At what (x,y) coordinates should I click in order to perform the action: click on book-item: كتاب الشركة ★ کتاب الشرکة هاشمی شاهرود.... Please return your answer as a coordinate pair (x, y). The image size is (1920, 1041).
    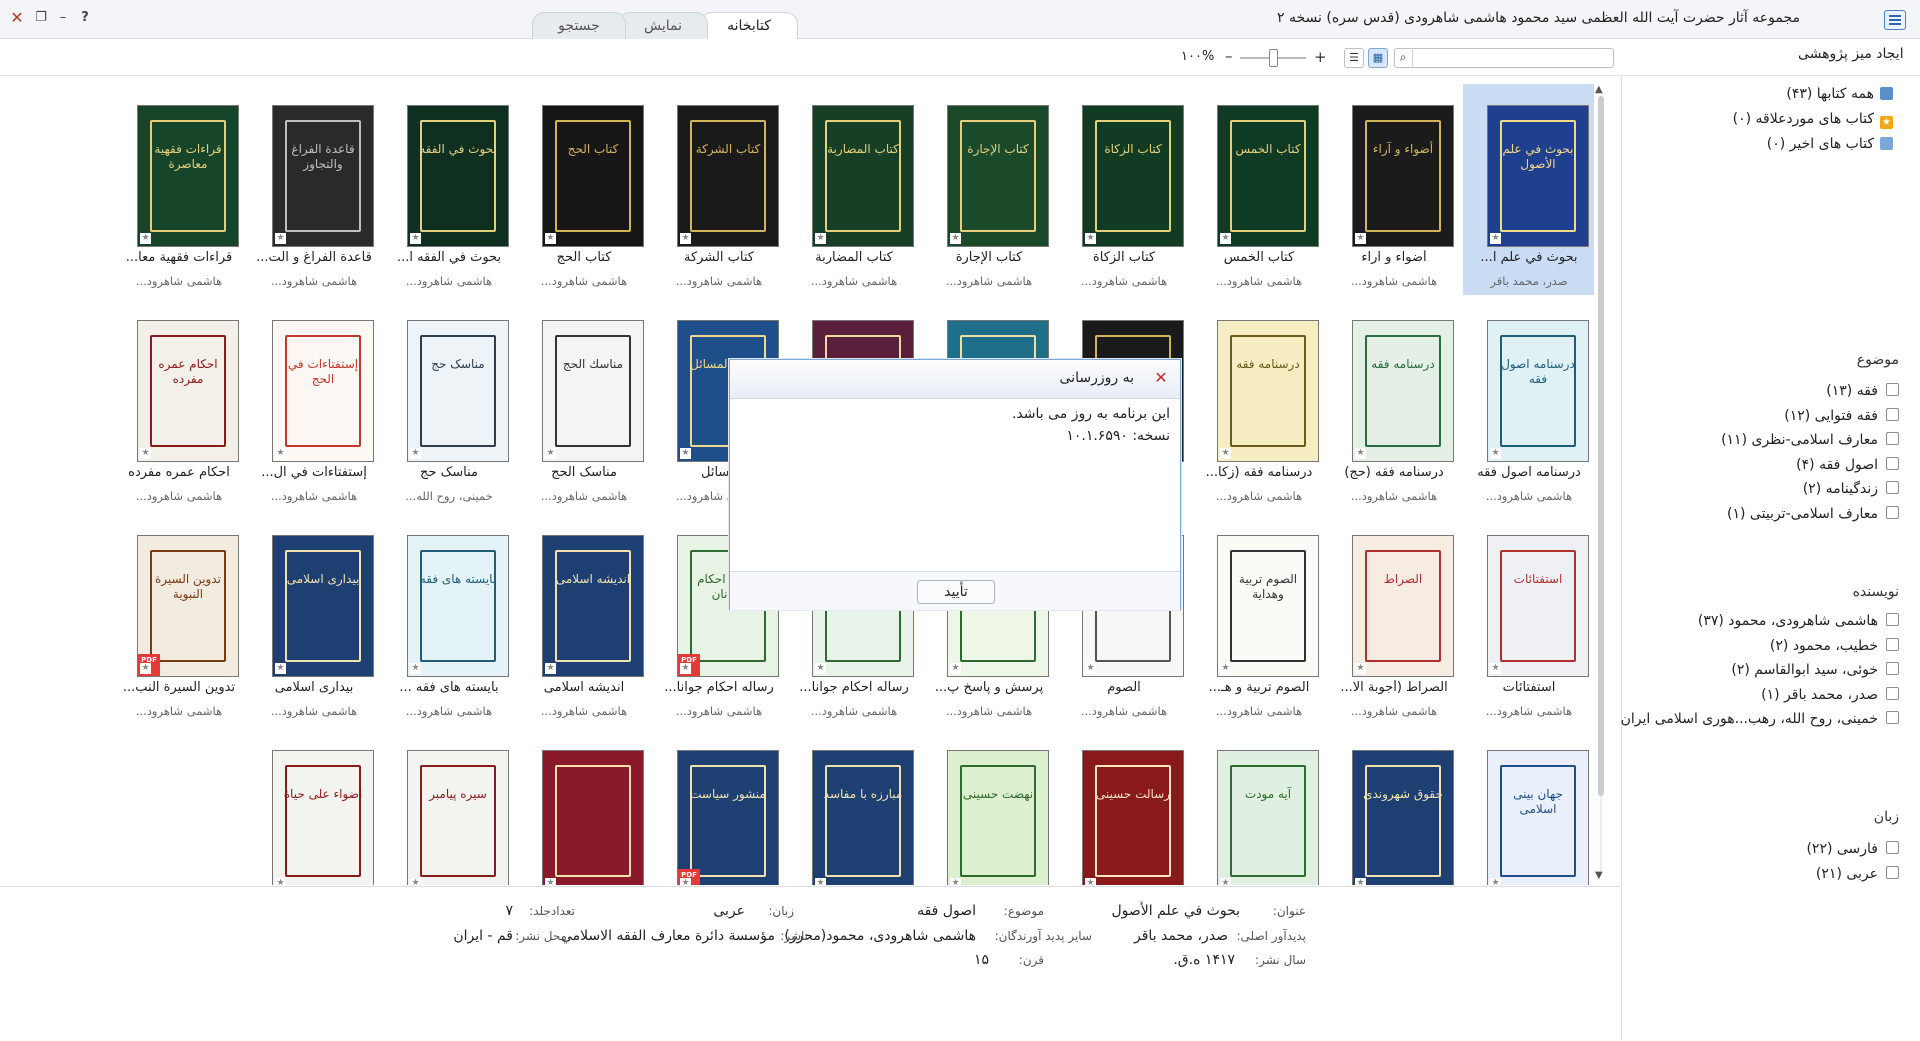
    Looking at the image, I should click on (719, 189).